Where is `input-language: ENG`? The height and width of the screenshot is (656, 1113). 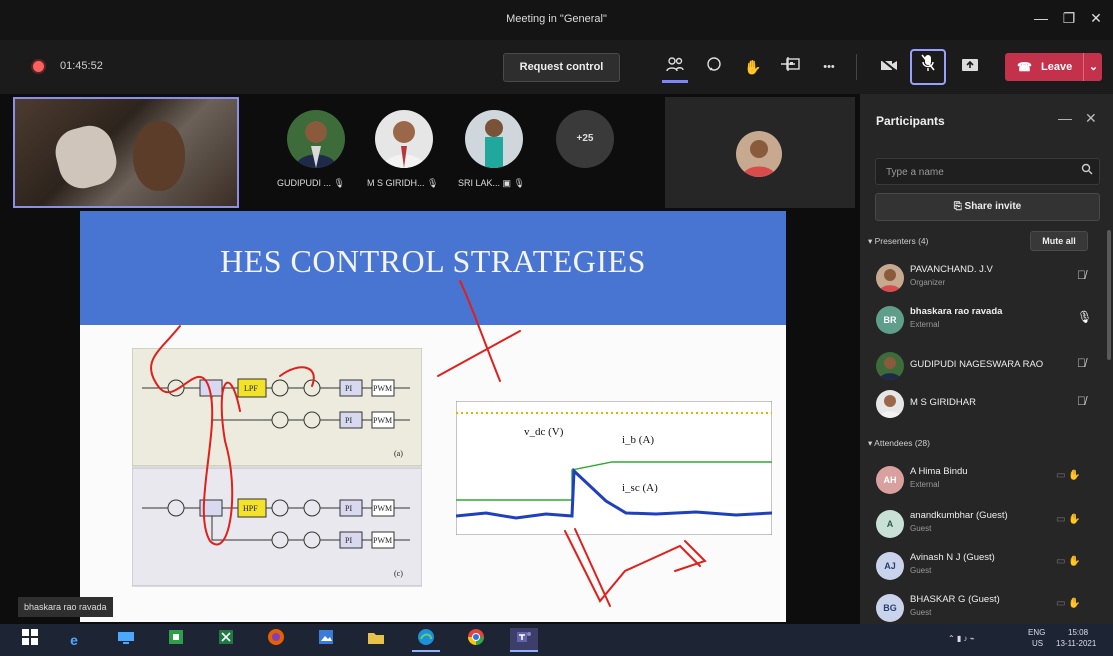
input-language: ENG is located at coordinates (1036, 632).